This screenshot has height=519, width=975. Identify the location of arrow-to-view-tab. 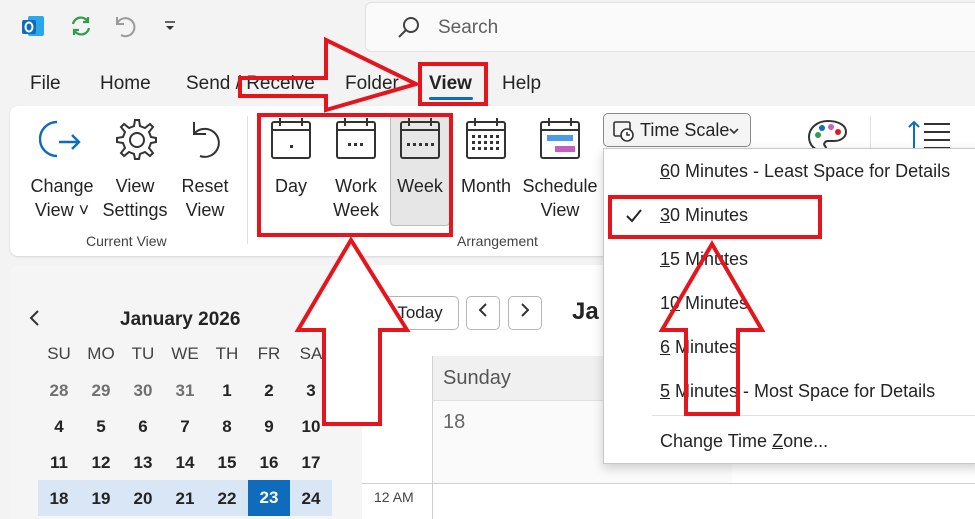
(330, 74).